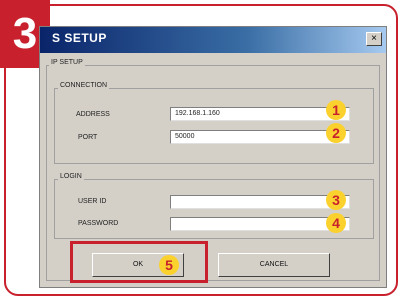 The height and width of the screenshot is (305, 406). What do you see at coordinates (169, 265) in the screenshot?
I see `callout-badge-5: 5` at bounding box center [169, 265].